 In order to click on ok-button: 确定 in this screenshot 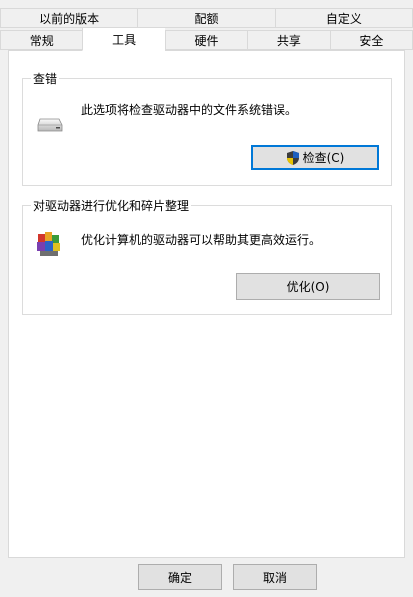, I will do `click(180, 577)`.